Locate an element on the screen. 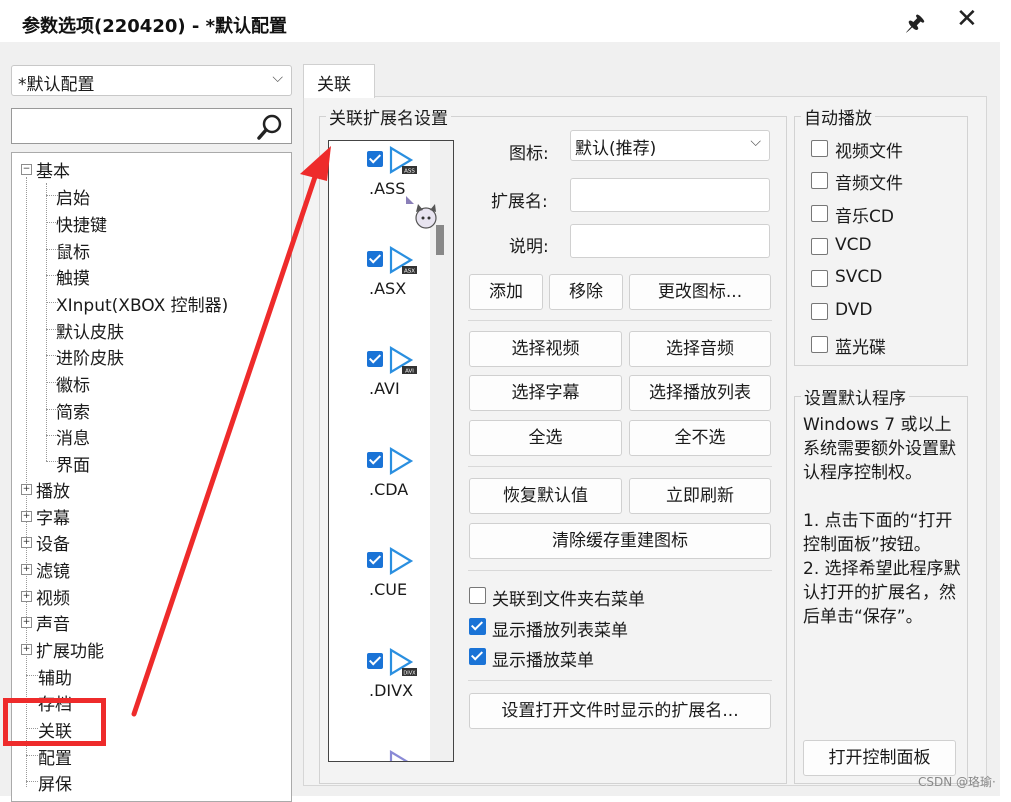  tree-item-playback: 播放 is located at coordinates (53, 489).